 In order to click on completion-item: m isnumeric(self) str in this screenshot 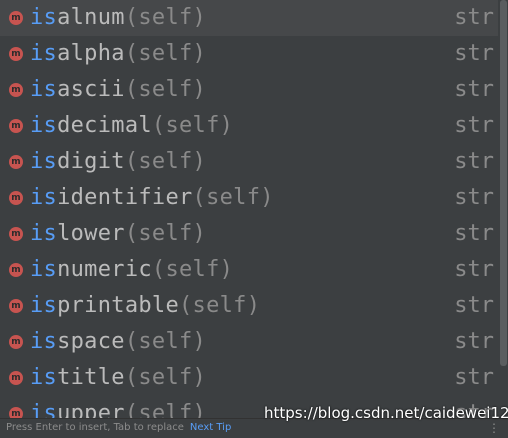, I will do `click(249, 270)`.